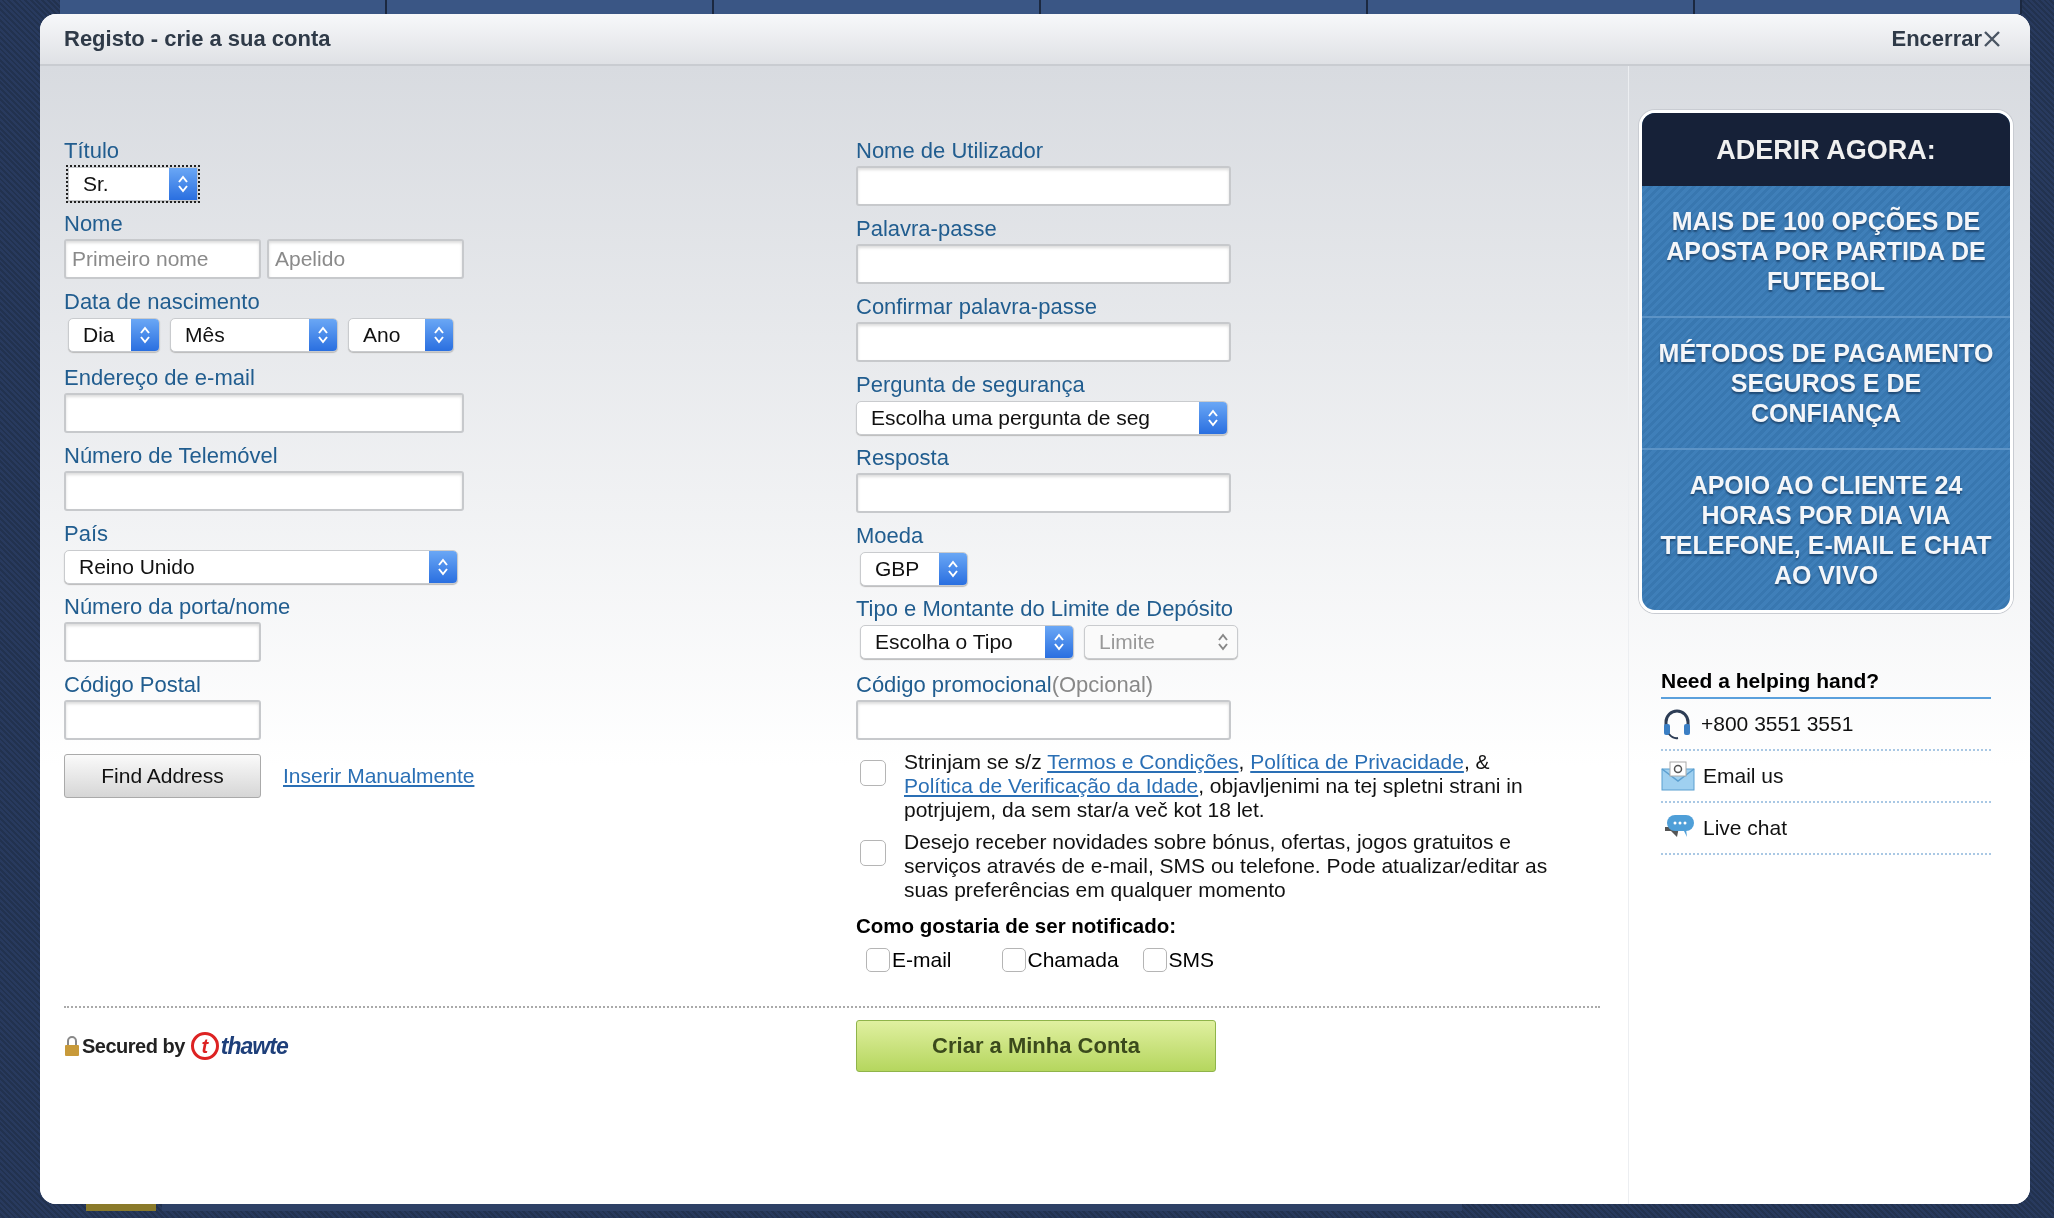 This screenshot has height=1218, width=2054. What do you see at coordinates (950, 151) in the screenshot?
I see `field-label: Nome de Utilizador` at bounding box center [950, 151].